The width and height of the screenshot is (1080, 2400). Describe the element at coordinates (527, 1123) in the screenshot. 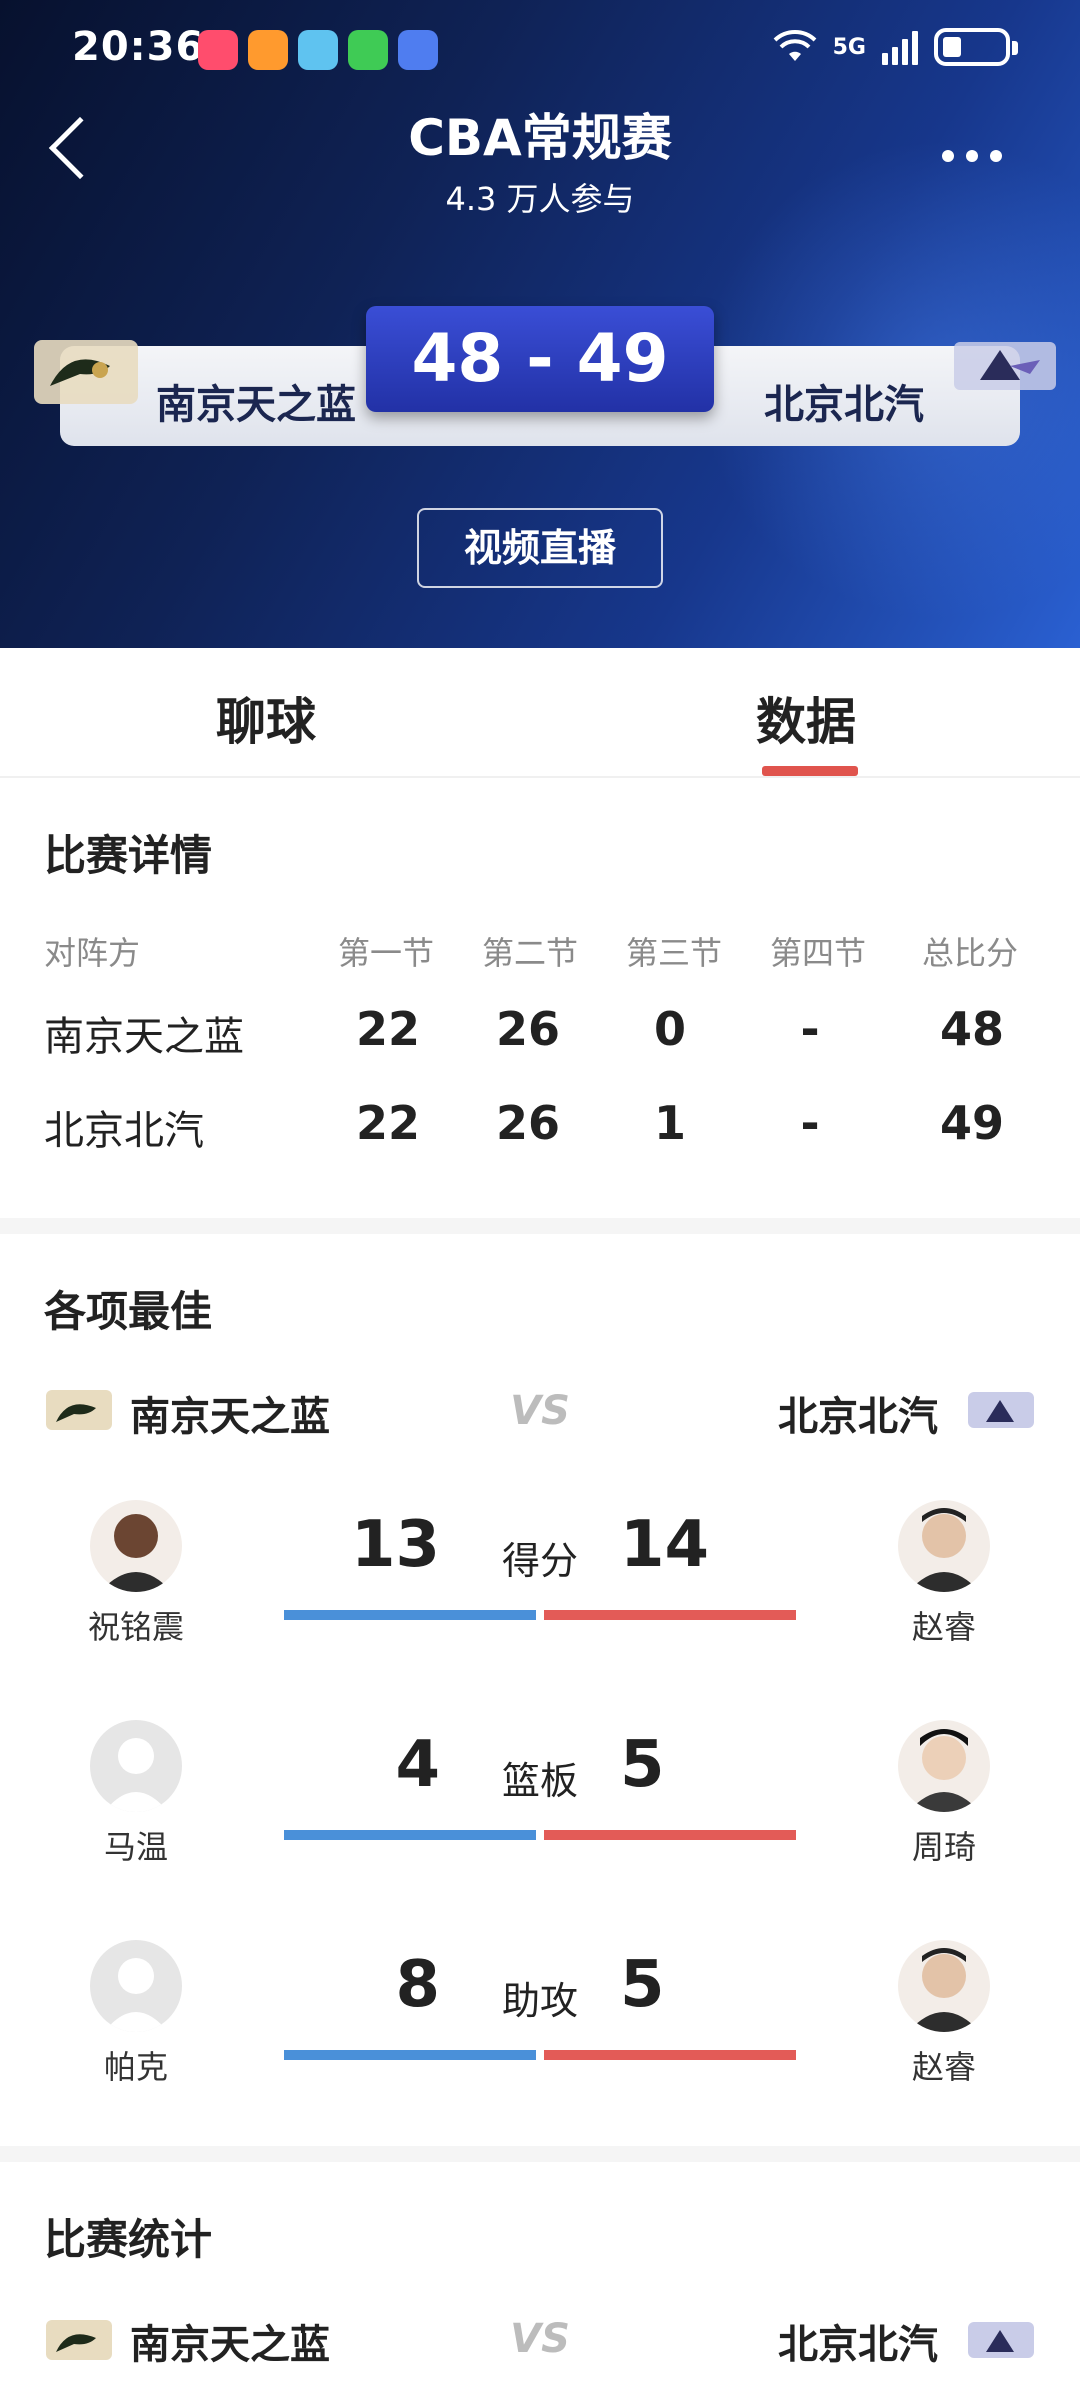

I see `row2-q2: 26` at that location.